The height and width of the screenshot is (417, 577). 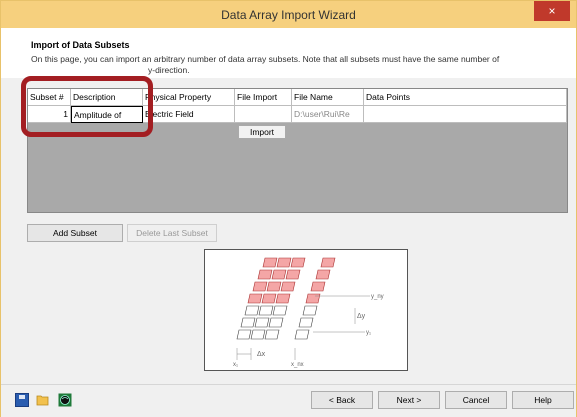 I want to click on label-y1: y₁, so click(x=368, y=333).